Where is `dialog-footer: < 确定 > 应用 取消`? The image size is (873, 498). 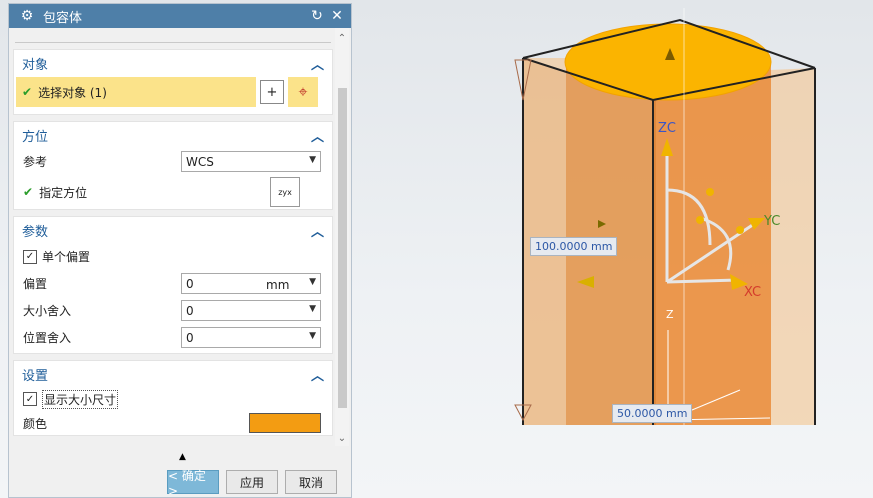
dialog-footer: < 确定 > 应用 取消 is located at coordinates (180, 483).